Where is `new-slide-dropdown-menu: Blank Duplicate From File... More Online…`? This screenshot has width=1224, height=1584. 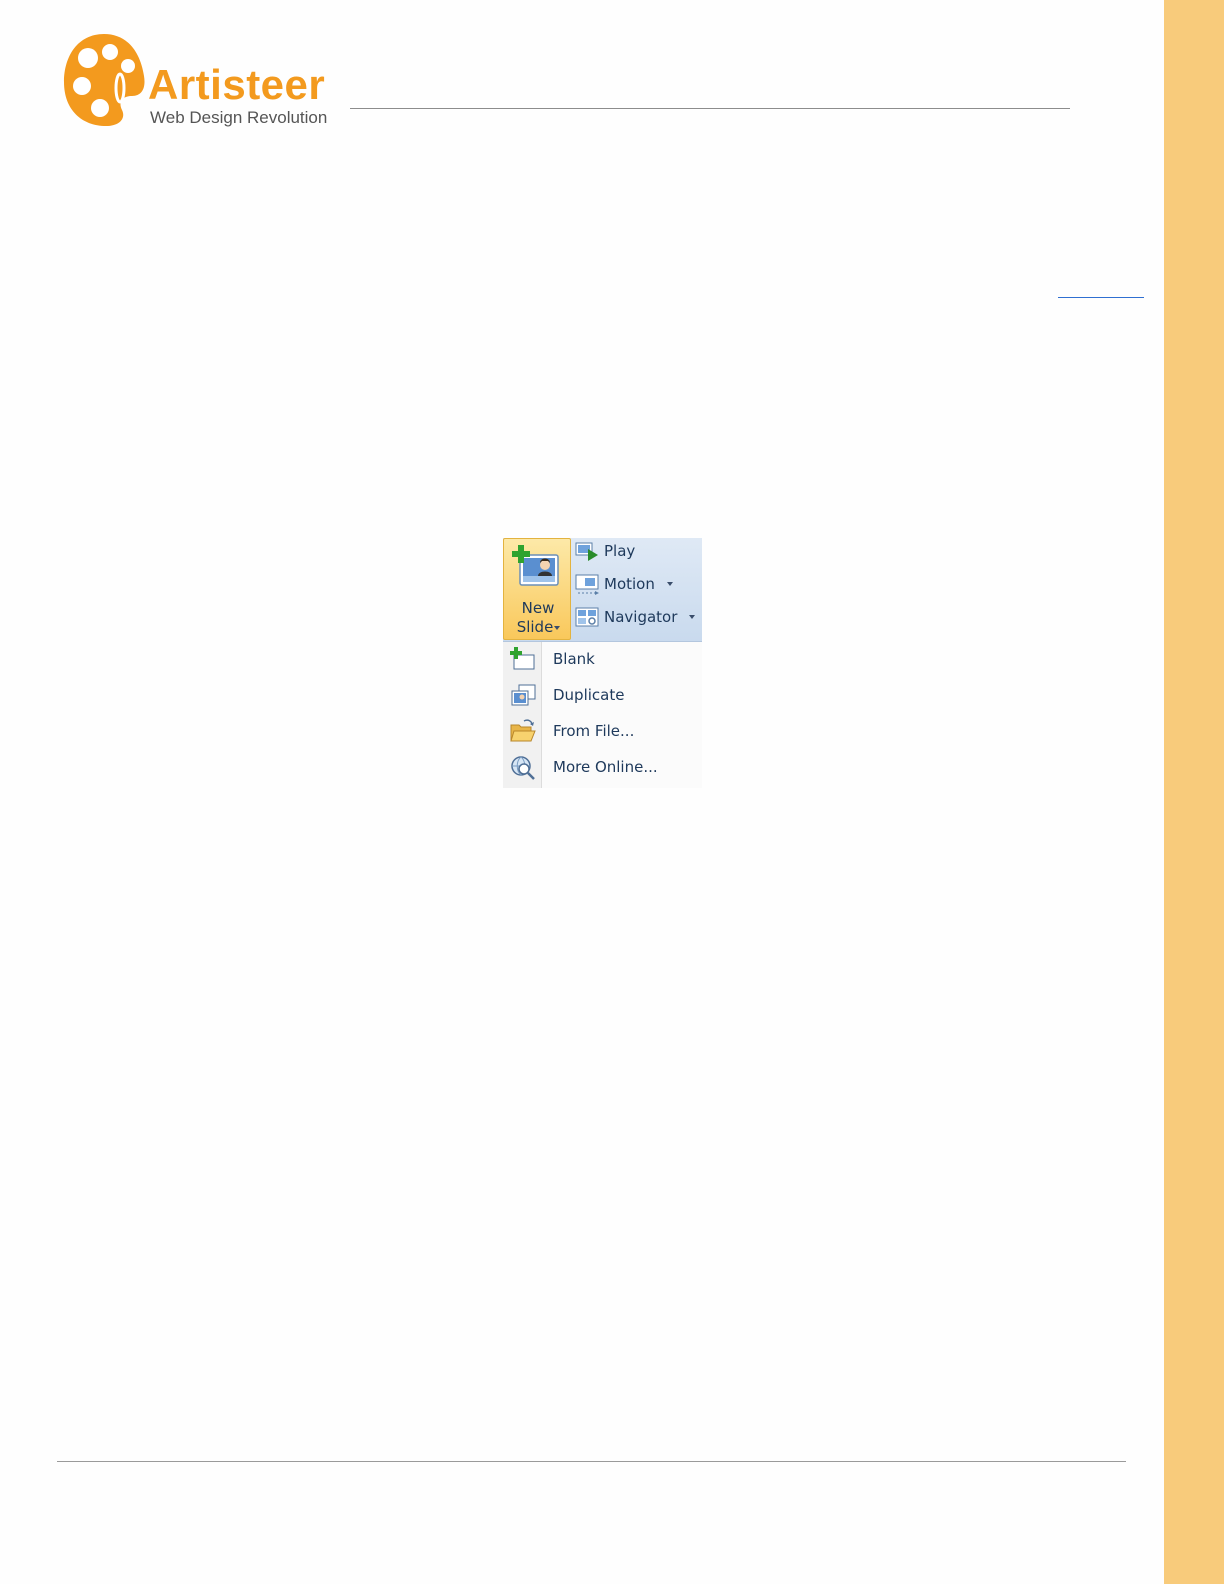 new-slide-dropdown-menu: Blank Duplicate From File... More Online… is located at coordinates (602, 715).